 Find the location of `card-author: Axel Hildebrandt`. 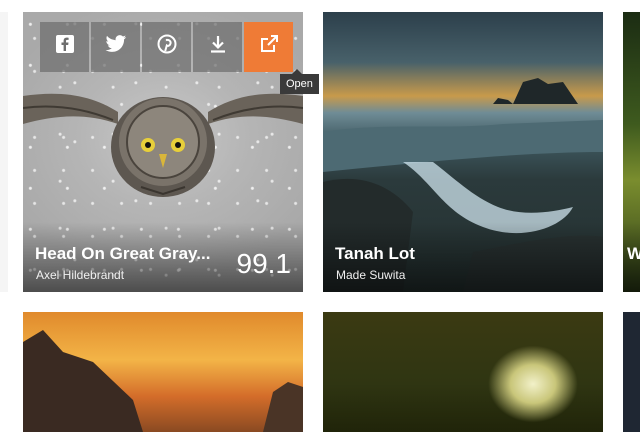

card-author: Axel Hildebrandt is located at coordinates (80, 275).